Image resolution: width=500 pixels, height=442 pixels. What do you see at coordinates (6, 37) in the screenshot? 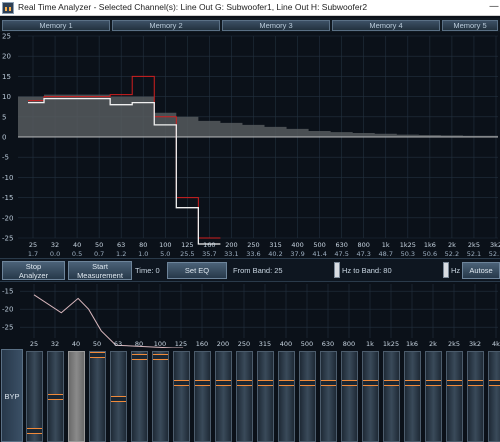
I see `rta-y-tick-label: 25` at bounding box center [6, 37].